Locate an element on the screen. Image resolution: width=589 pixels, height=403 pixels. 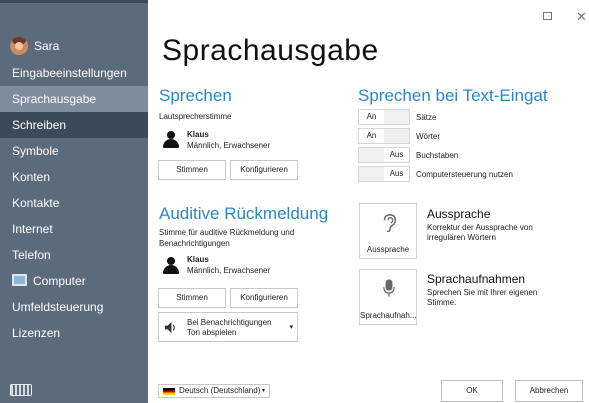
toggle-label: Computersteuerung nutzen is located at coordinates (464, 174).